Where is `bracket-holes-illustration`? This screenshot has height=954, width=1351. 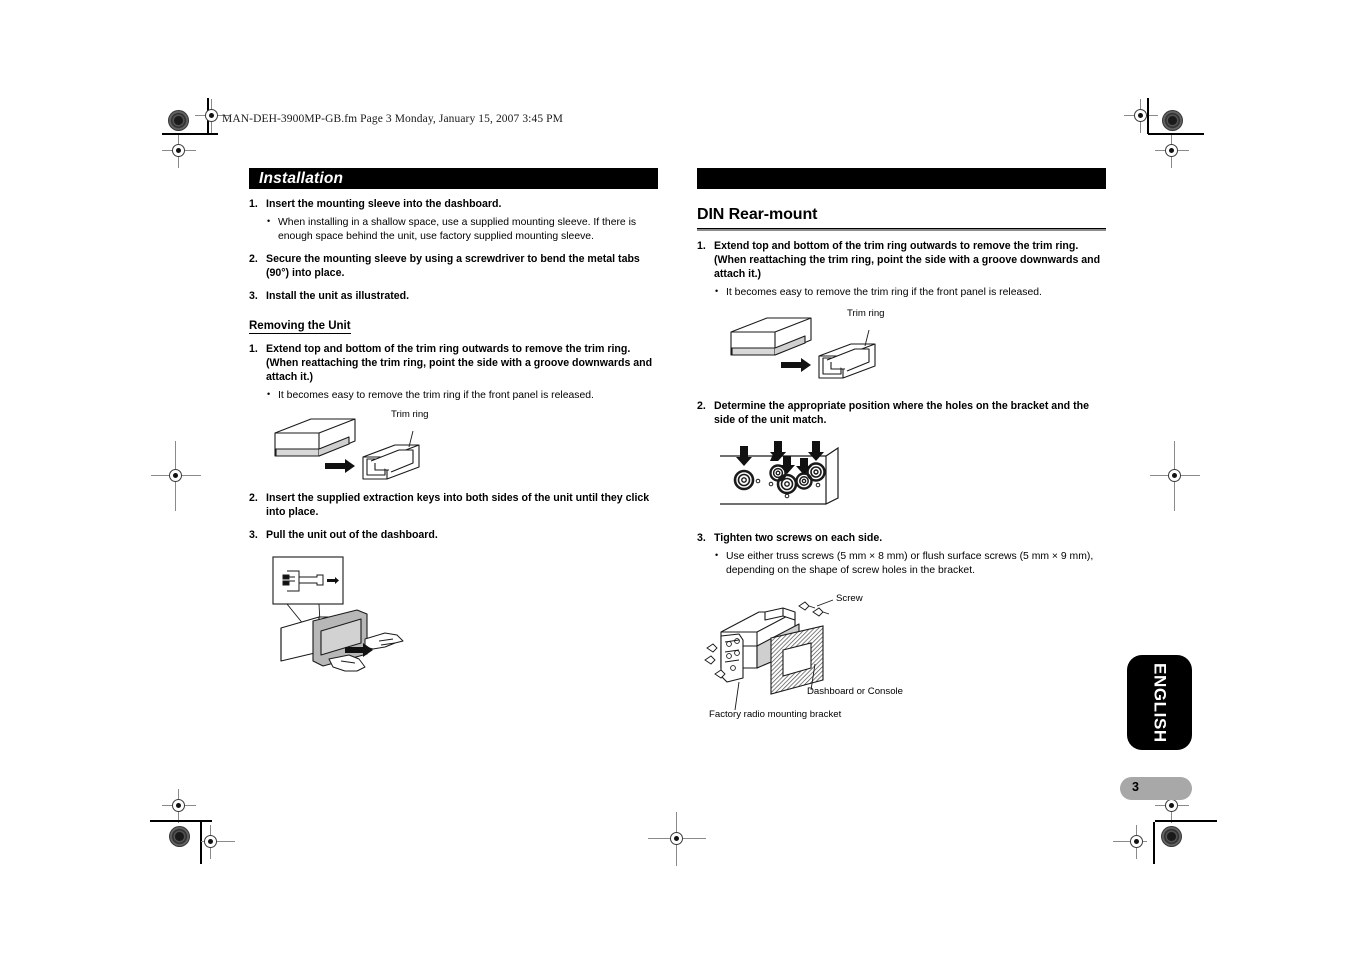 bracket-holes-illustration is located at coordinates (779, 472).